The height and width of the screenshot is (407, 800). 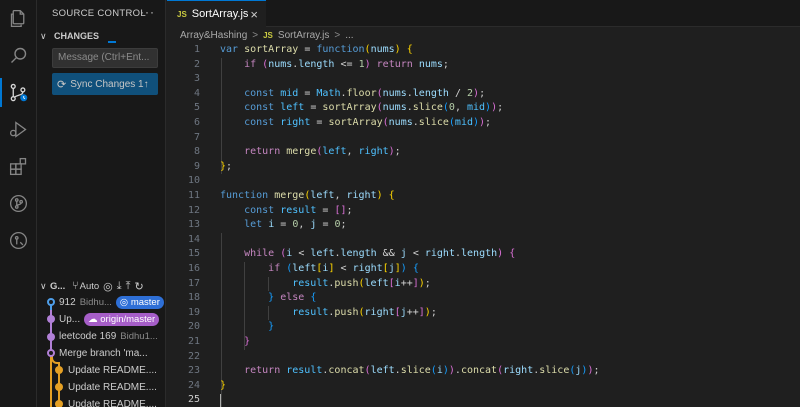 What do you see at coordinates (483, 240) in the screenshot?
I see `code-line: 14` at bounding box center [483, 240].